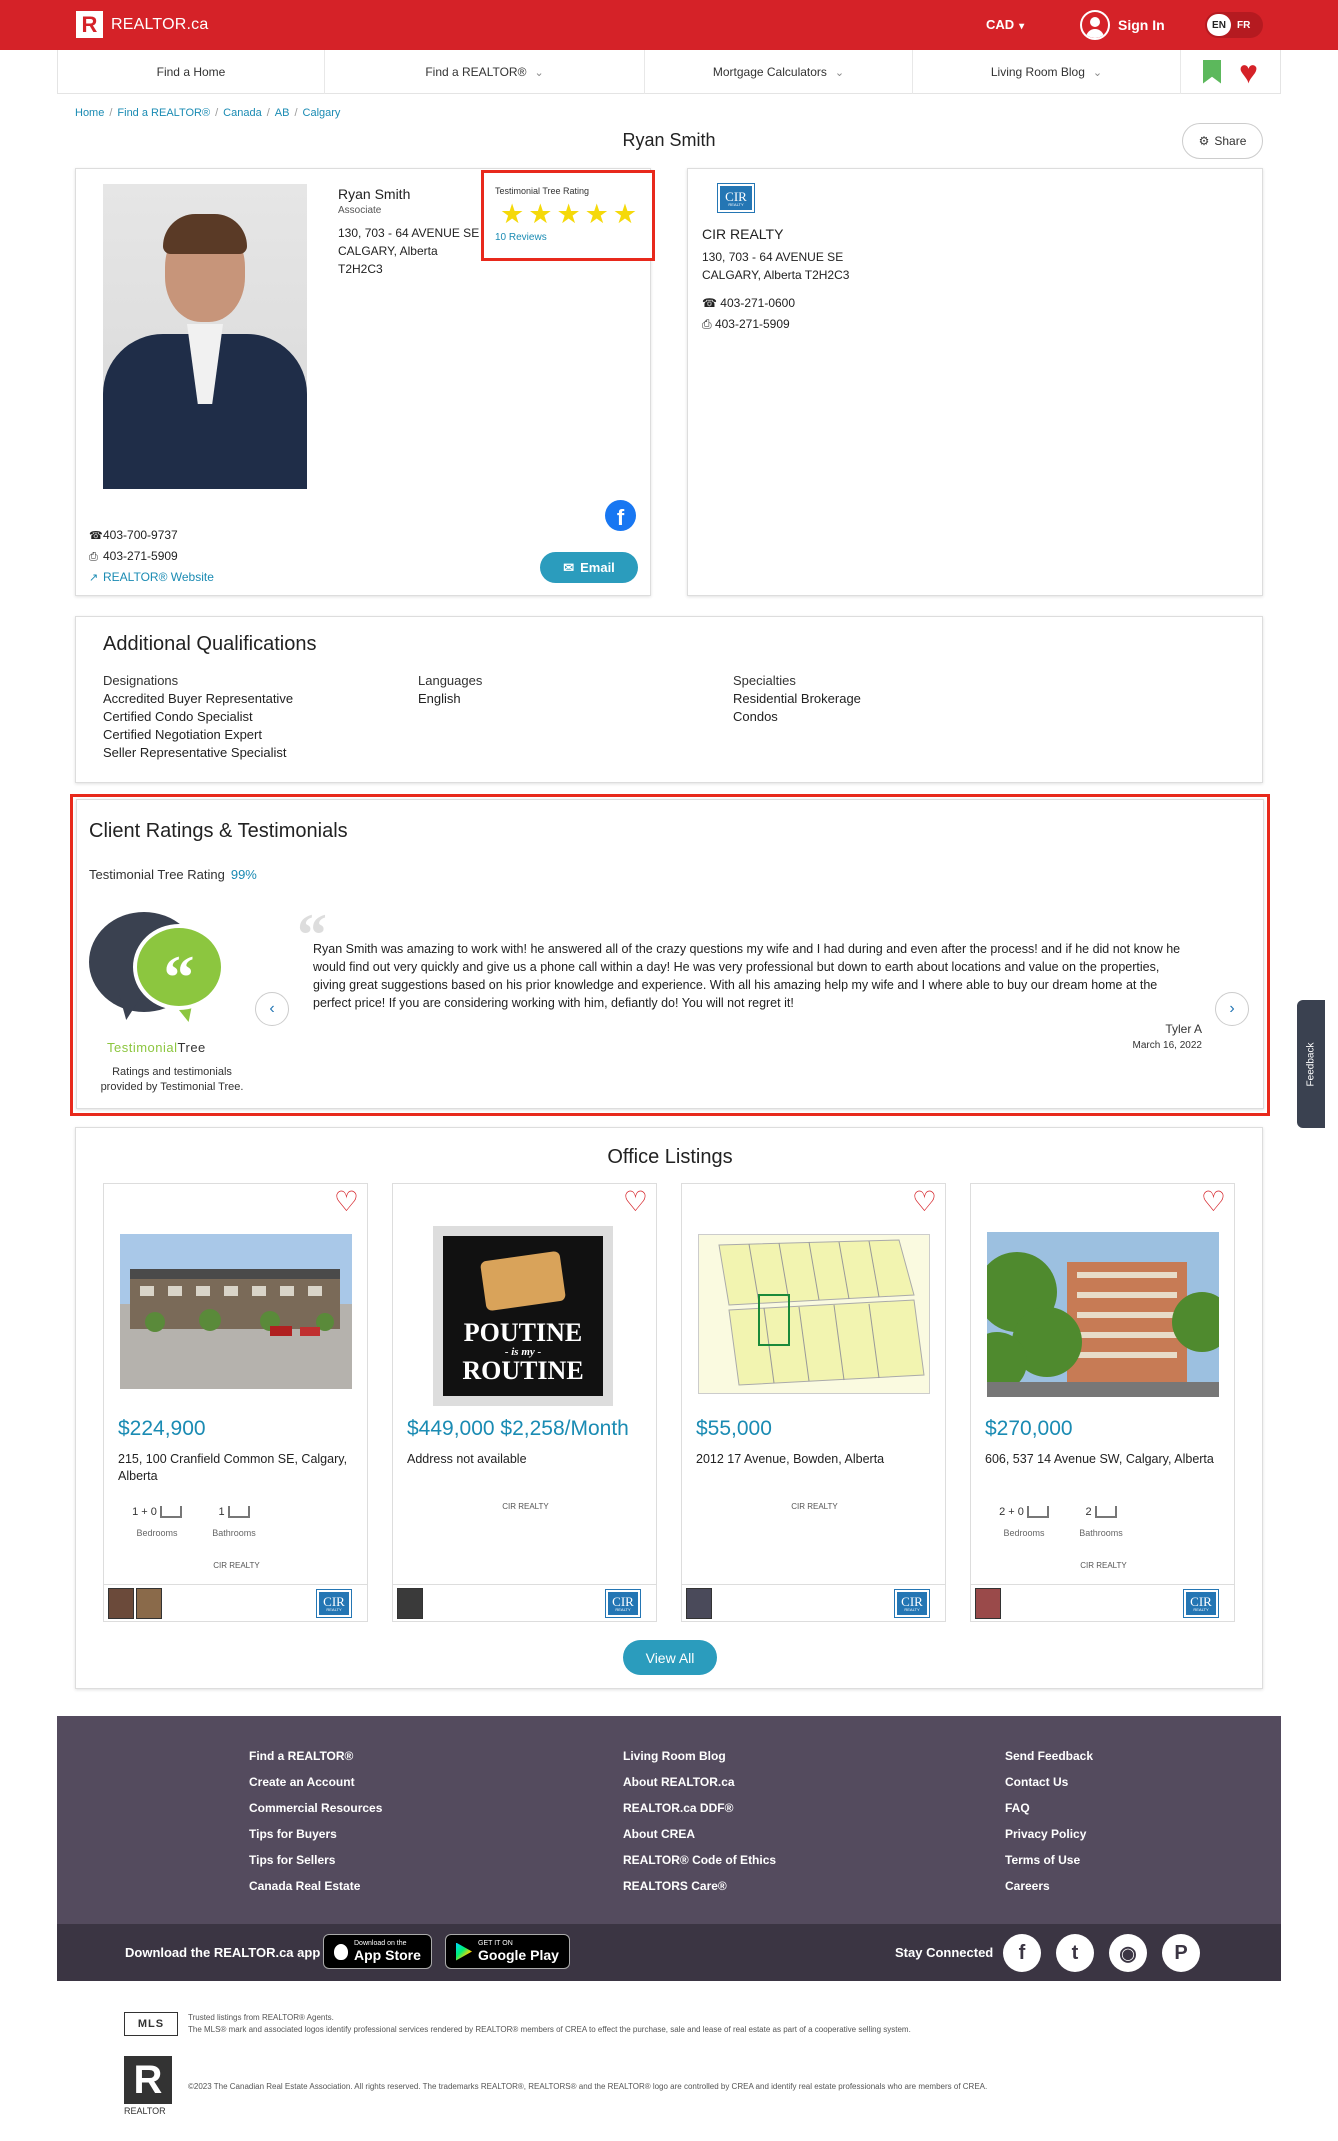 This screenshot has width=1338, height=2141. What do you see at coordinates (238, 1512) in the screenshot?
I see `bathtub-icon` at bounding box center [238, 1512].